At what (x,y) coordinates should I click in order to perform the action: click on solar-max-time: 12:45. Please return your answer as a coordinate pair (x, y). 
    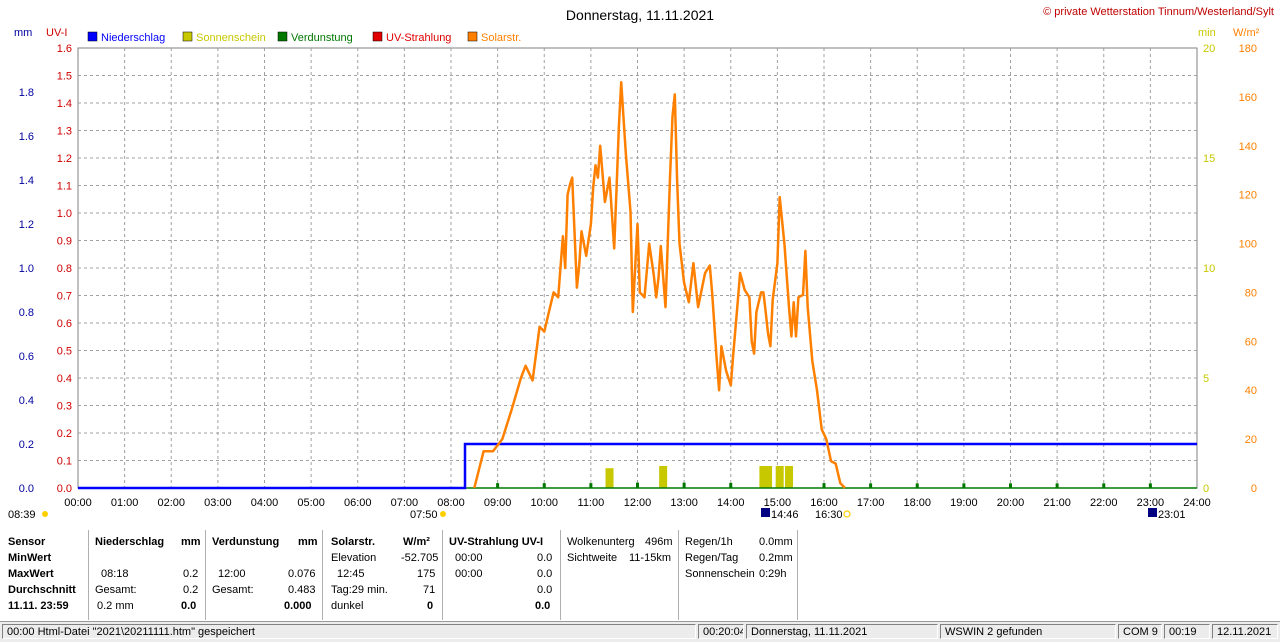
    Looking at the image, I should click on (351, 574).